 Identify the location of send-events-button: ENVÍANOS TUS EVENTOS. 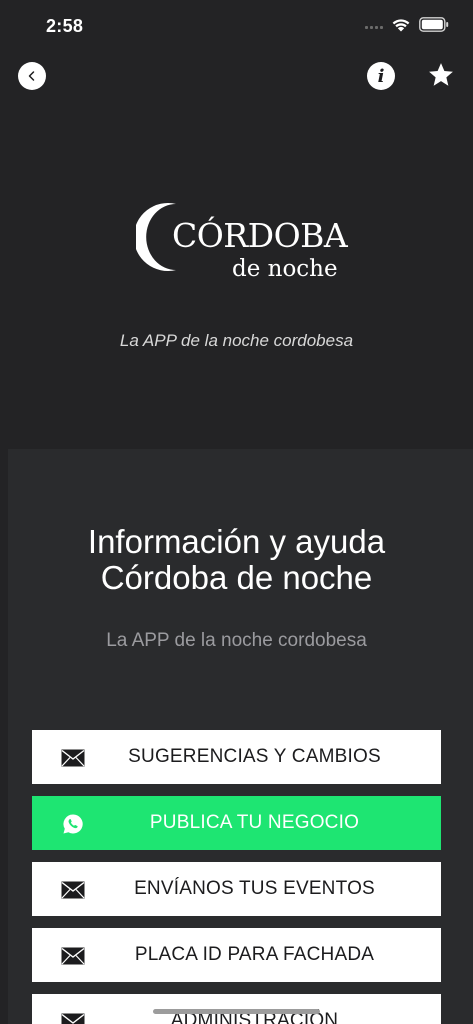
(236, 889).